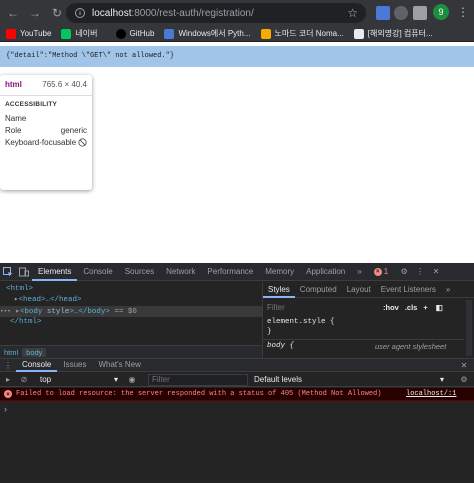  What do you see at coordinates (363, 339) in the screenshot?
I see `rule-divider` at bounding box center [363, 339].